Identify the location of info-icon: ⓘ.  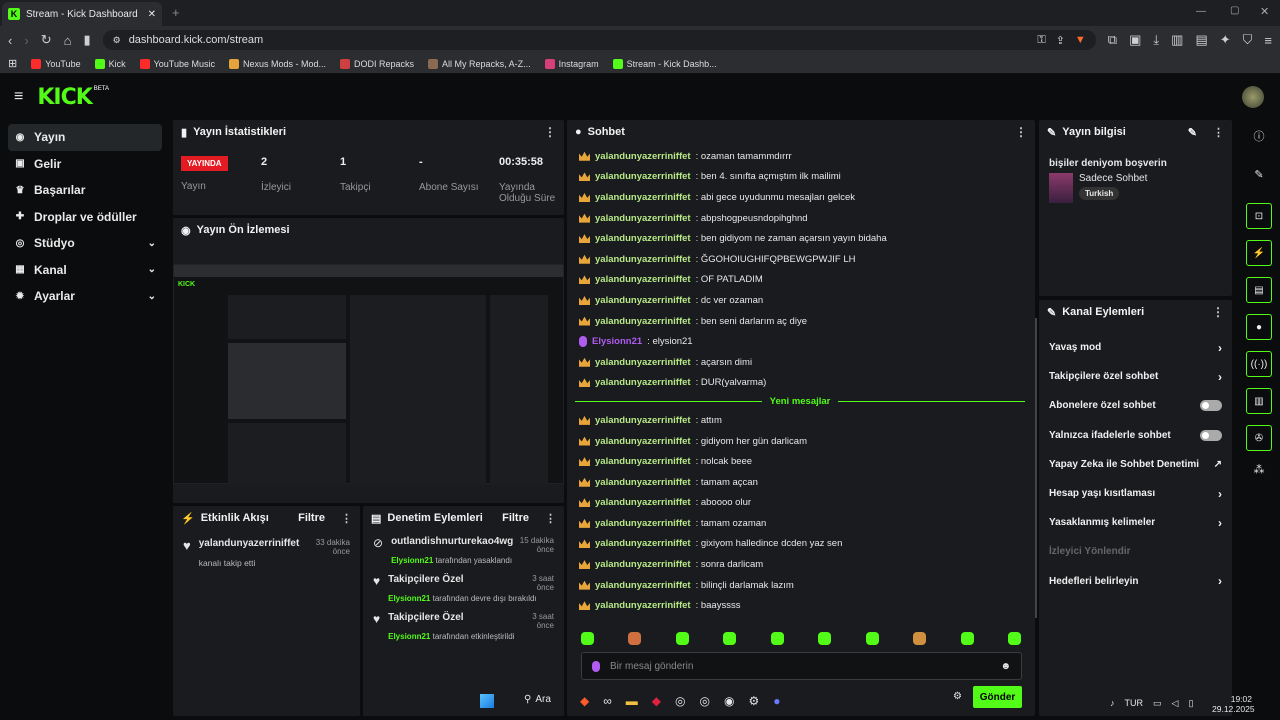
(1259, 136).